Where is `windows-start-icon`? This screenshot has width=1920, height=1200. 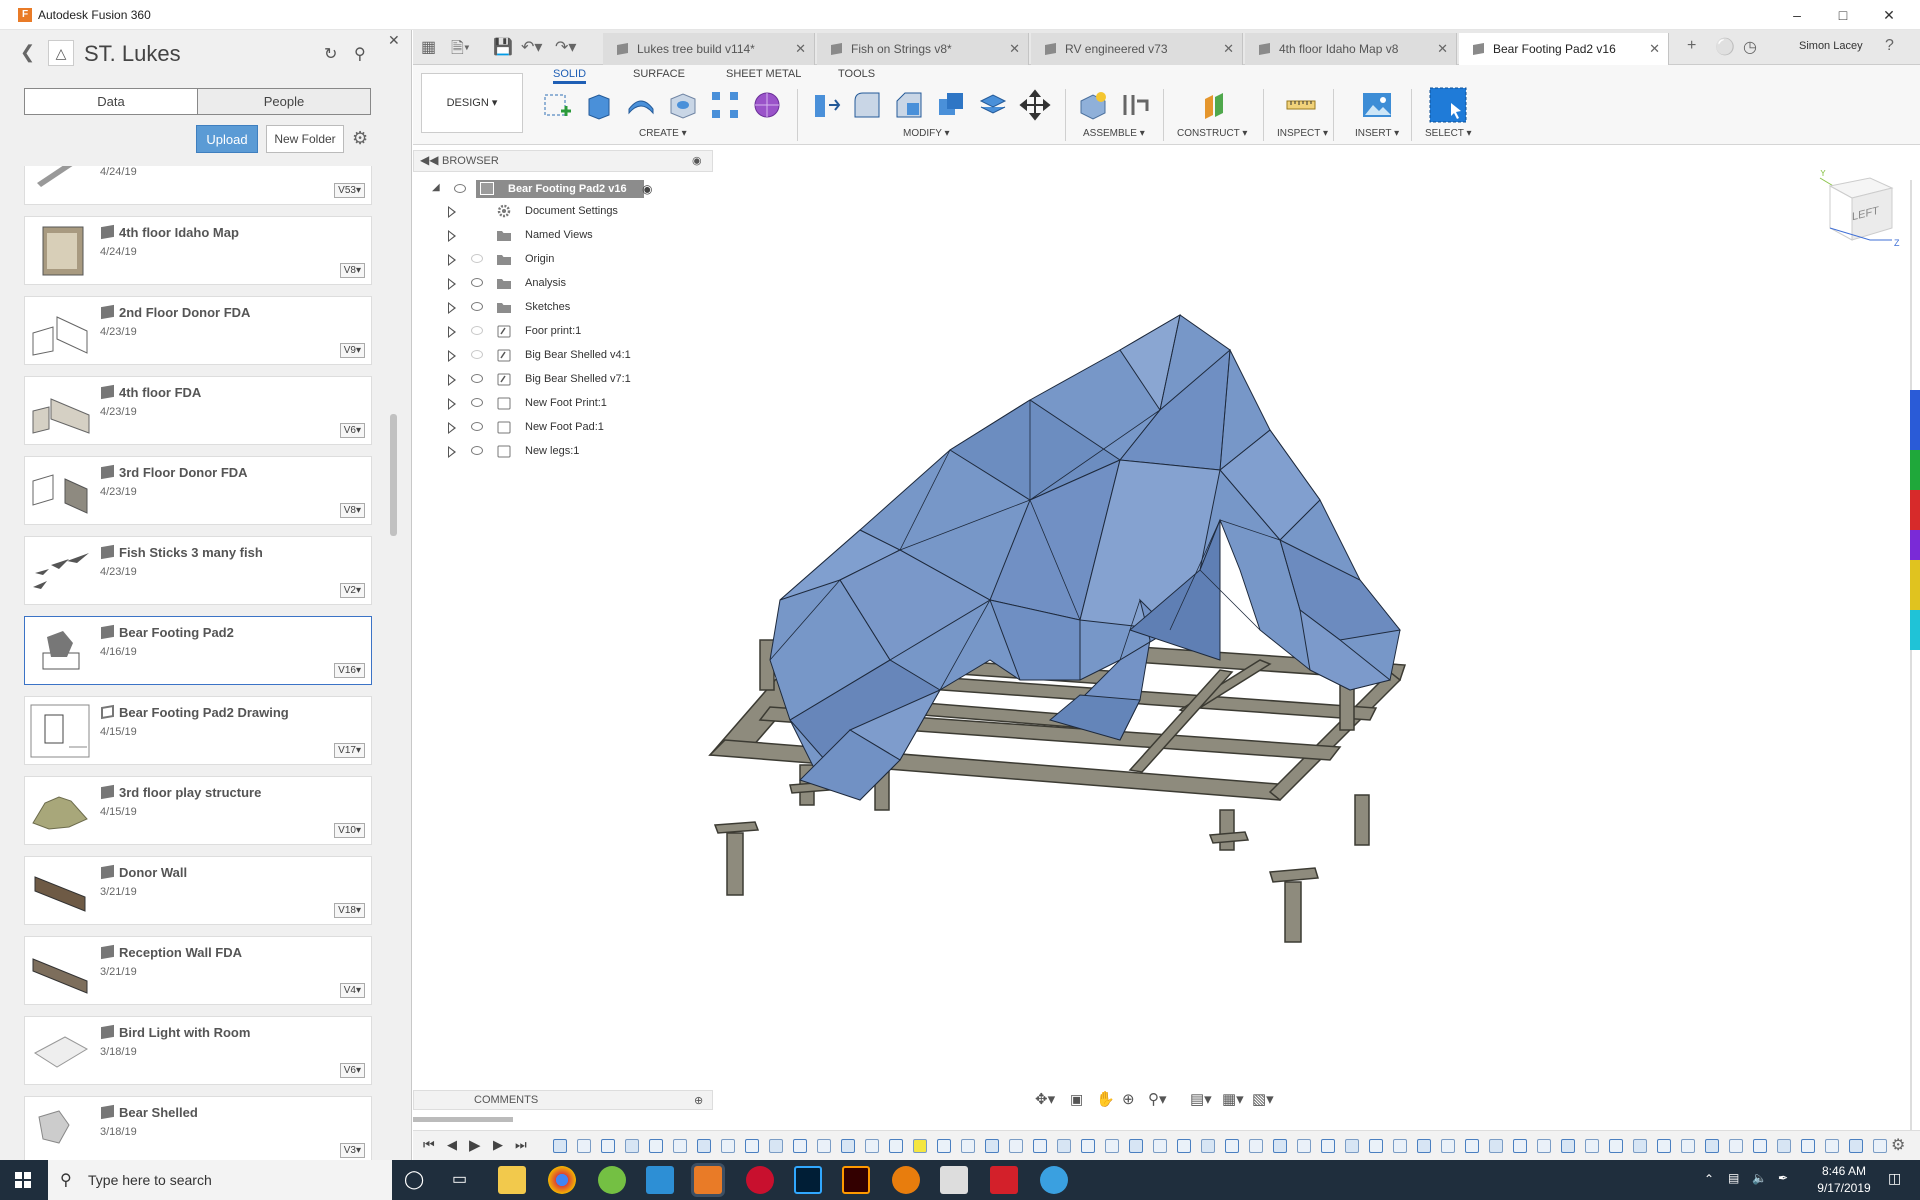 windows-start-icon is located at coordinates (23, 1180).